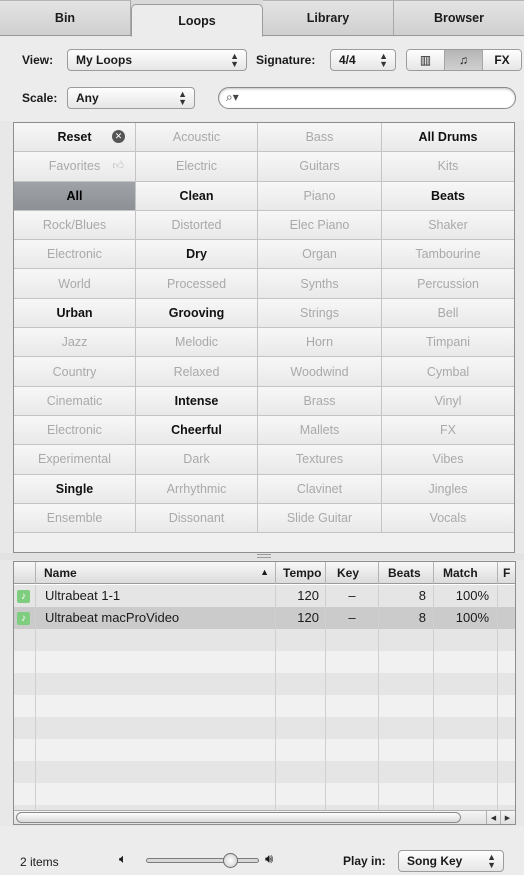  Describe the element at coordinates (320, 196) in the screenshot. I see `keyword-button-piano: Piano` at that location.